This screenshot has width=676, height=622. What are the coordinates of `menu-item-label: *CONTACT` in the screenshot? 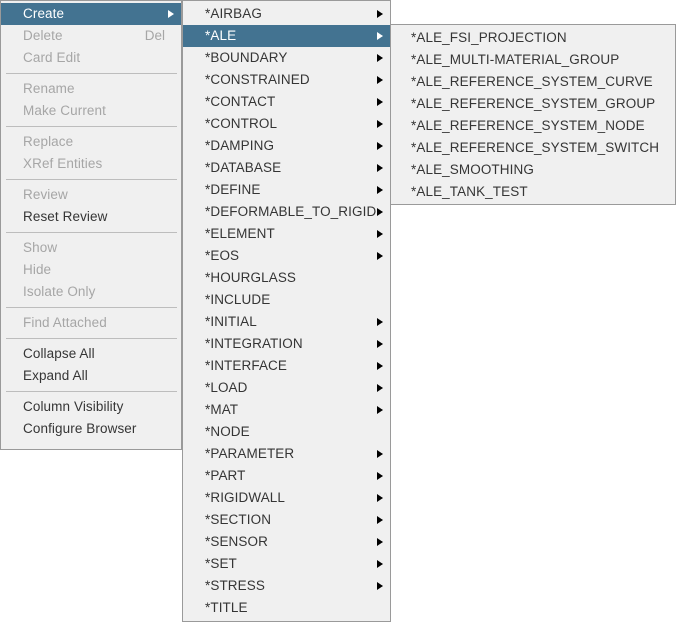 It's located at (240, 101).